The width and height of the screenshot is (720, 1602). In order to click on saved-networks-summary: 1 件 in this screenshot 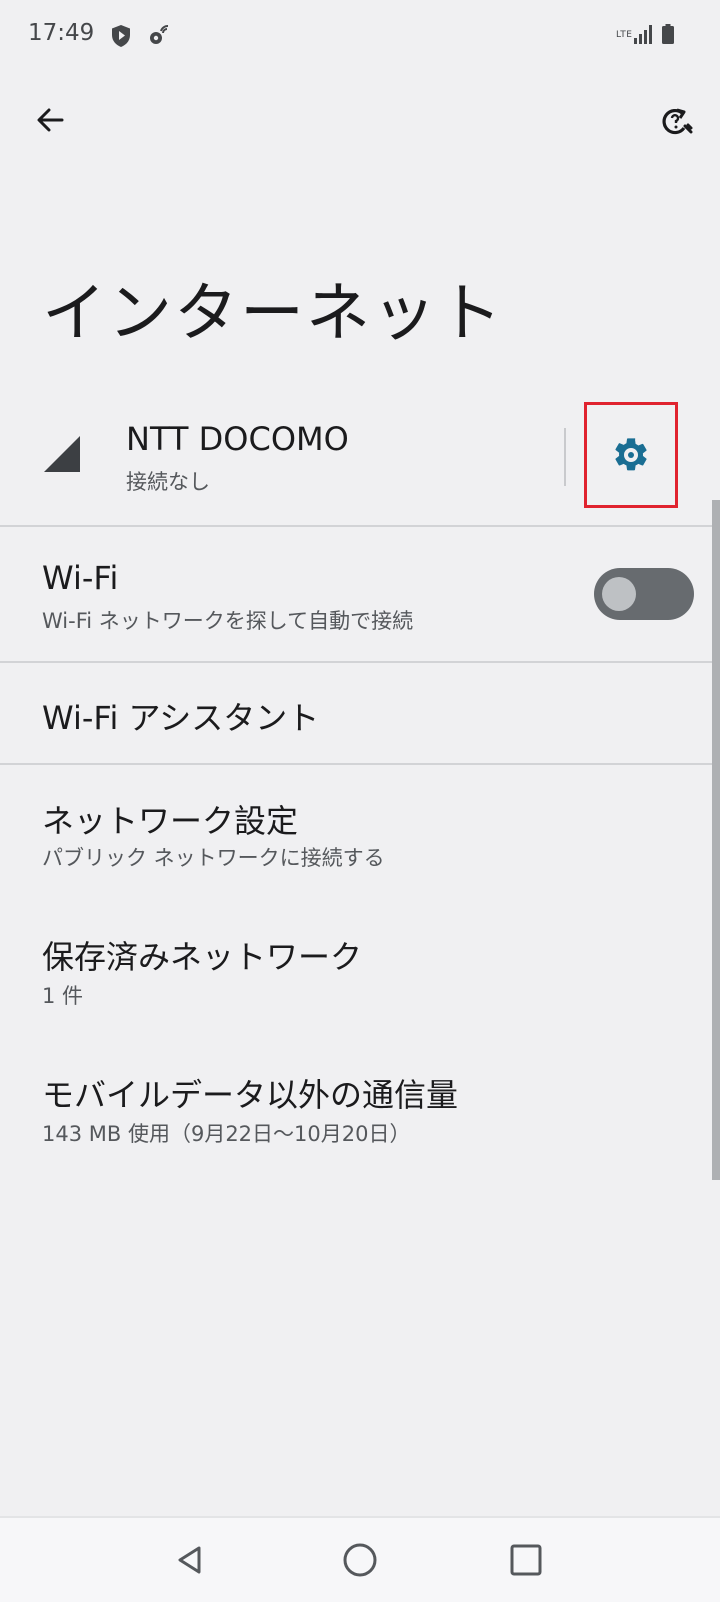, I will do `click(63, 996)`.